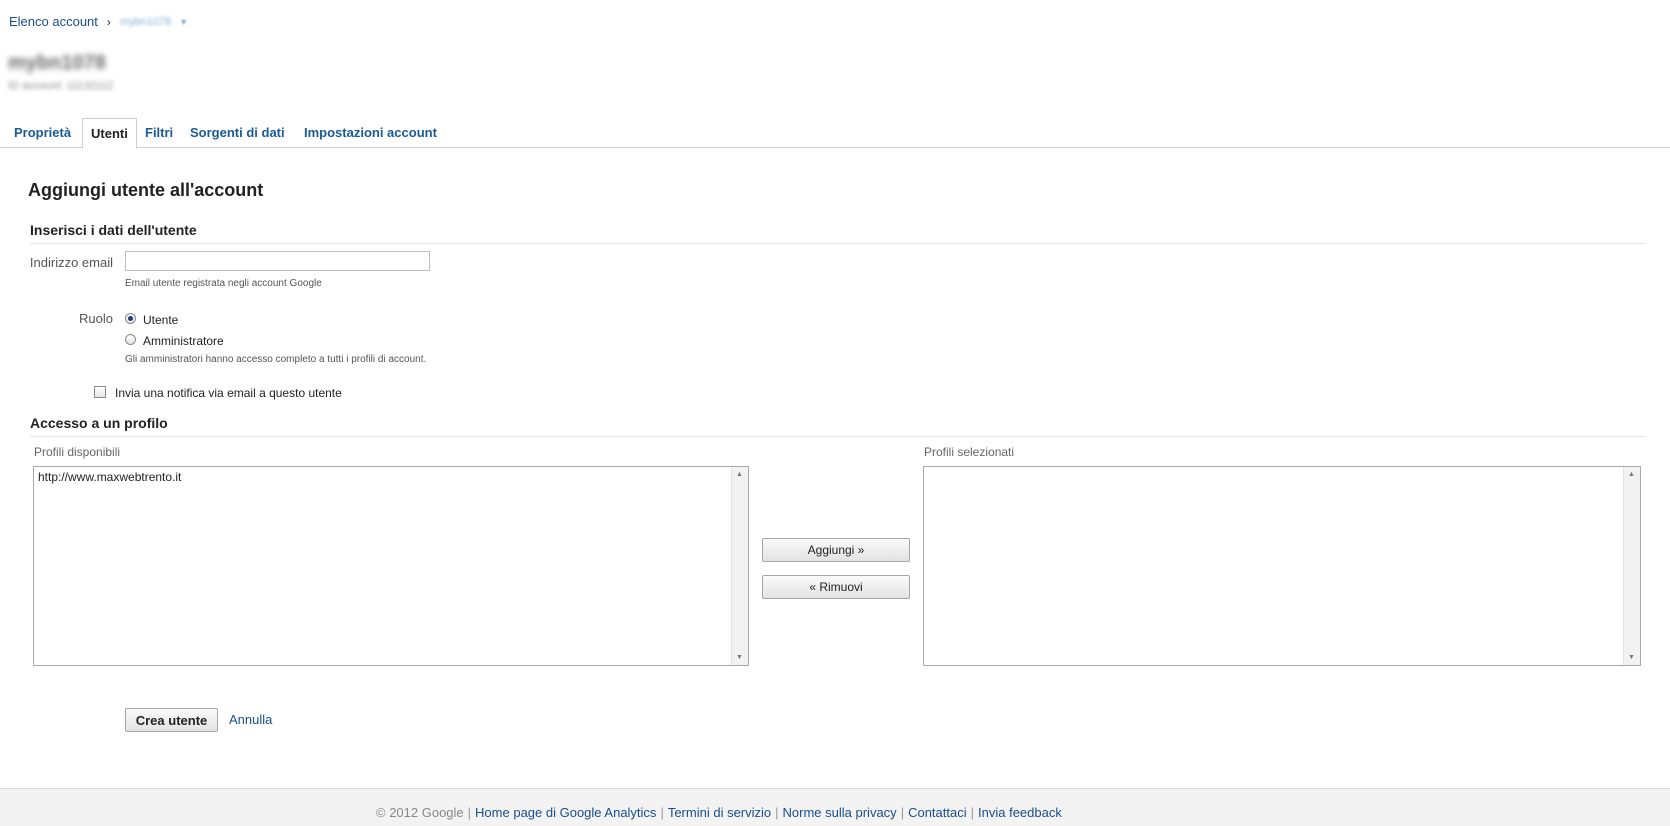  I want to click on user-data-heading: Inserisci i dati dell'utente, so click(837, 233).